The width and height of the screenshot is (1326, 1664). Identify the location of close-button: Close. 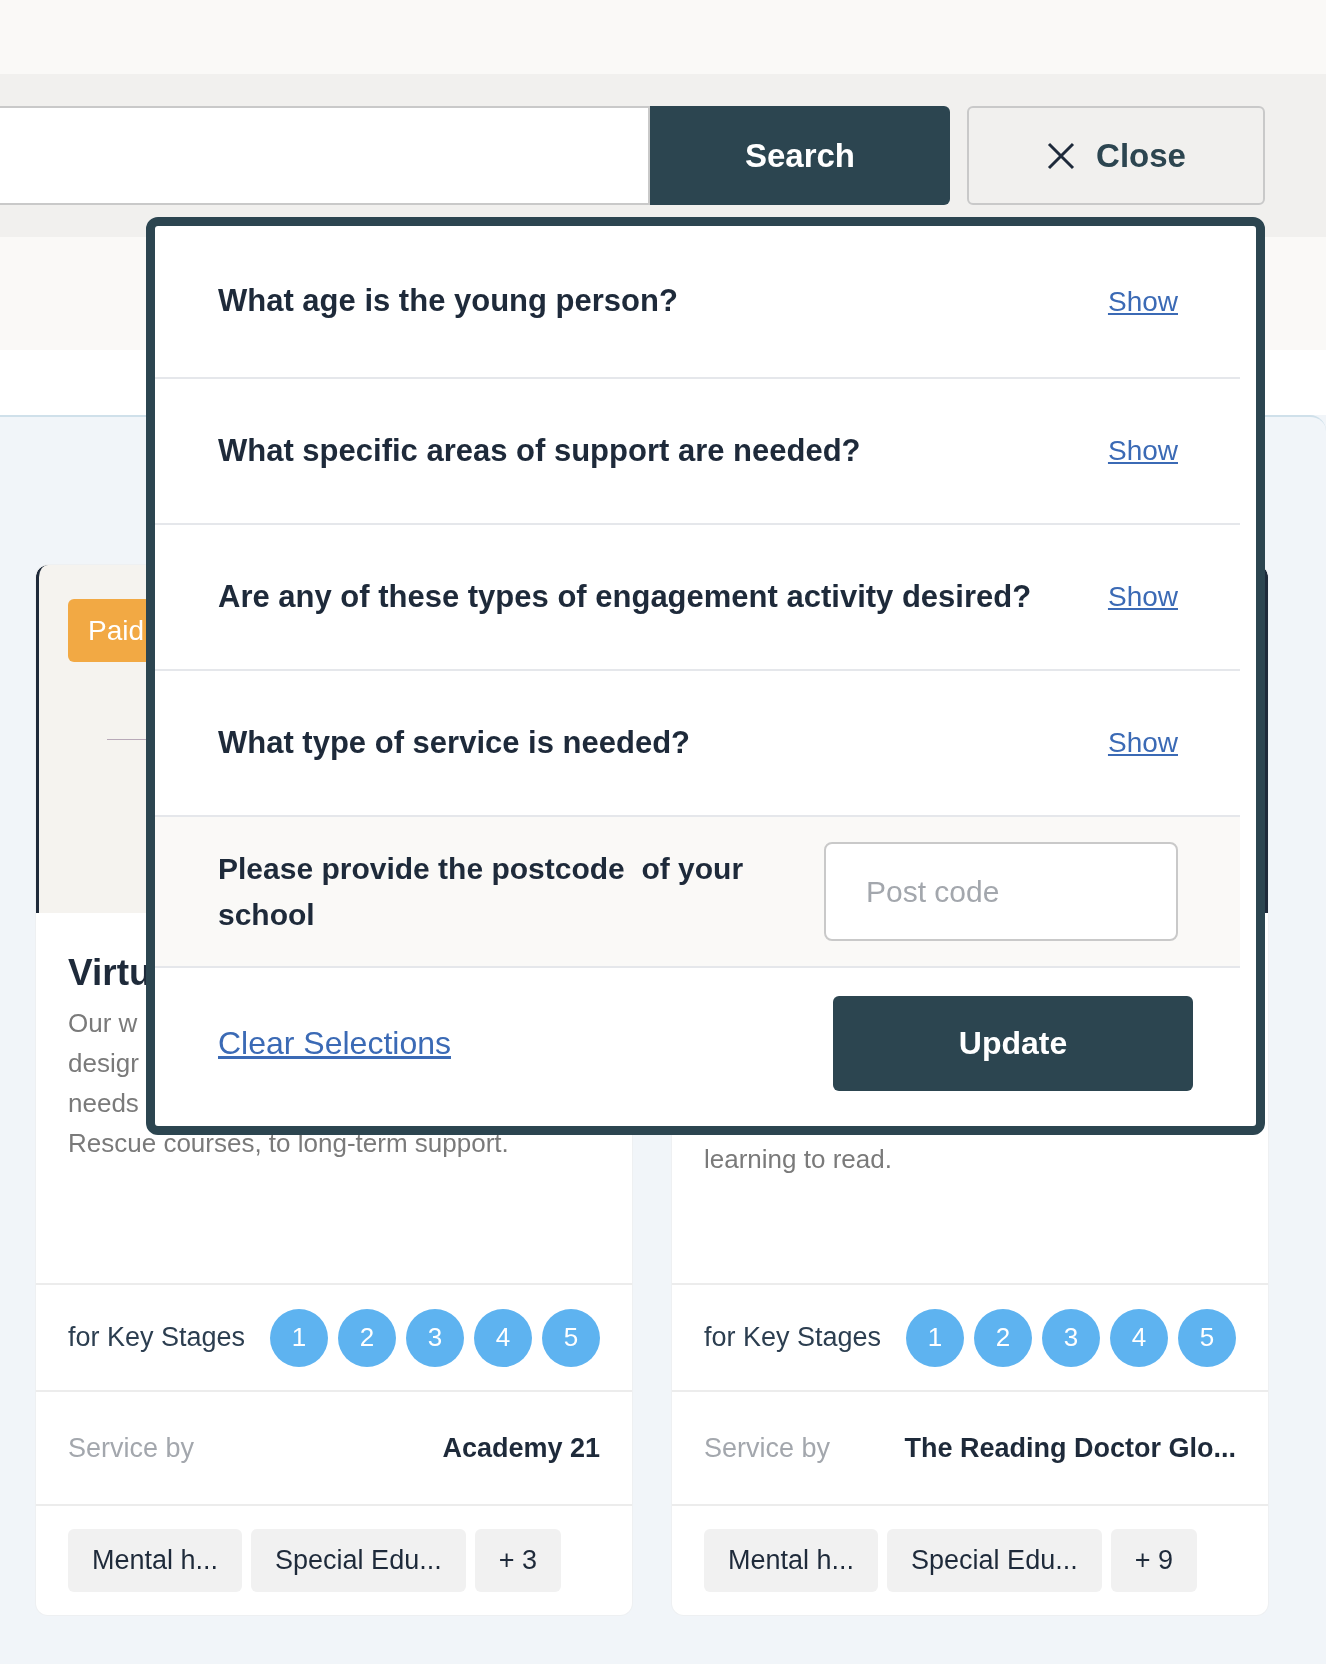
(1116, 155).